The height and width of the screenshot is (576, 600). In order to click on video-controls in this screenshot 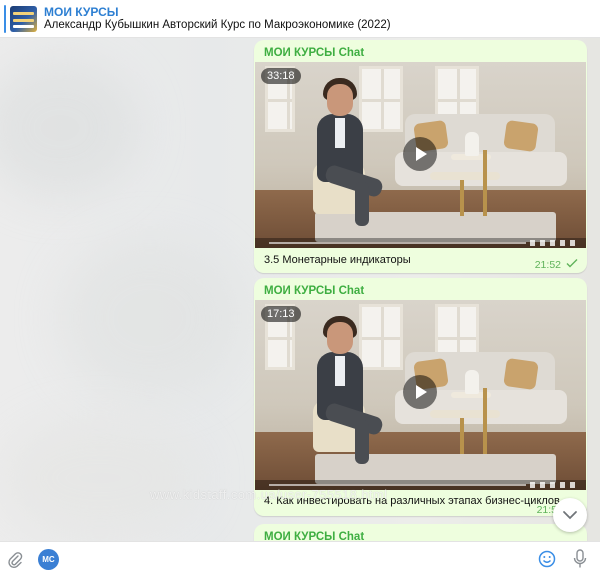, I will do `click(420, 243)`.